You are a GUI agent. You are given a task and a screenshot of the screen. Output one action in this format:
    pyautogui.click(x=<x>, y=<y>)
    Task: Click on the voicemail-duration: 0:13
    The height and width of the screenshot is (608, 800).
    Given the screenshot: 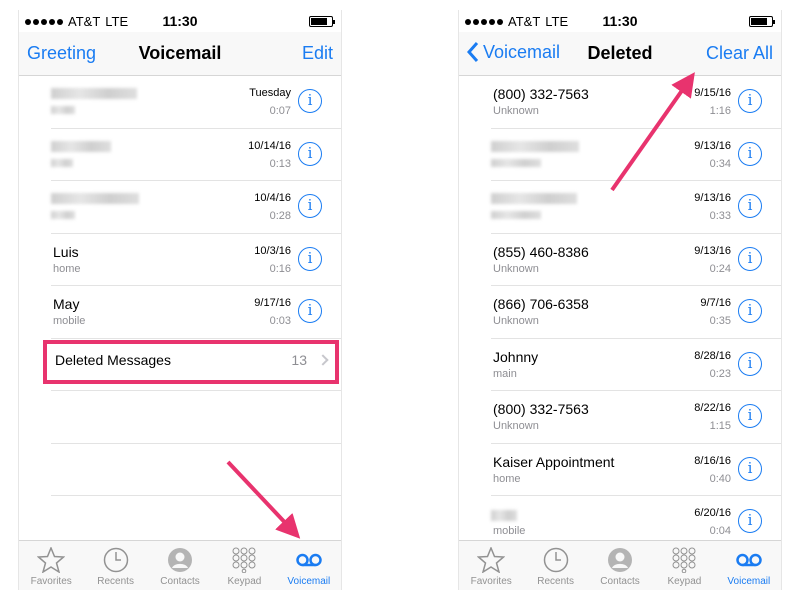 What is the action you would take?
    pyautogui.click(x=280, y=163)
    